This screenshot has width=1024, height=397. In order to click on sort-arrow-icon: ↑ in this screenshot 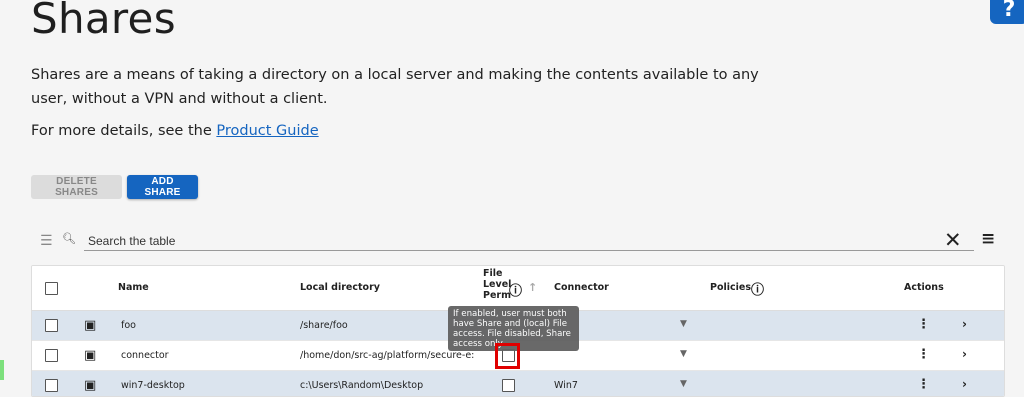, I will do `click(532, 287)`.